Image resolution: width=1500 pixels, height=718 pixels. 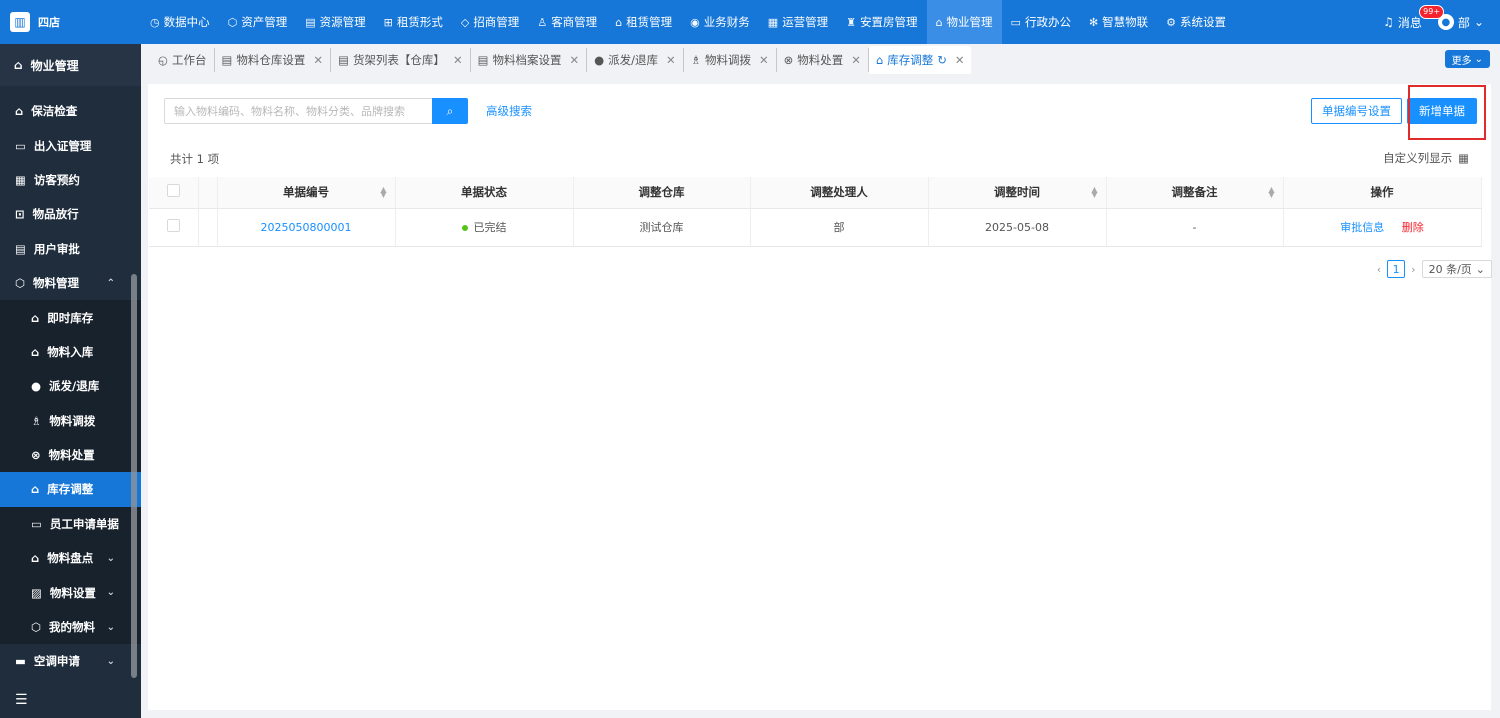 What do you see at coordinates (695, 22) in the screenshot?
I see `nav-icon: ◉` at bounding box center [695, 22].